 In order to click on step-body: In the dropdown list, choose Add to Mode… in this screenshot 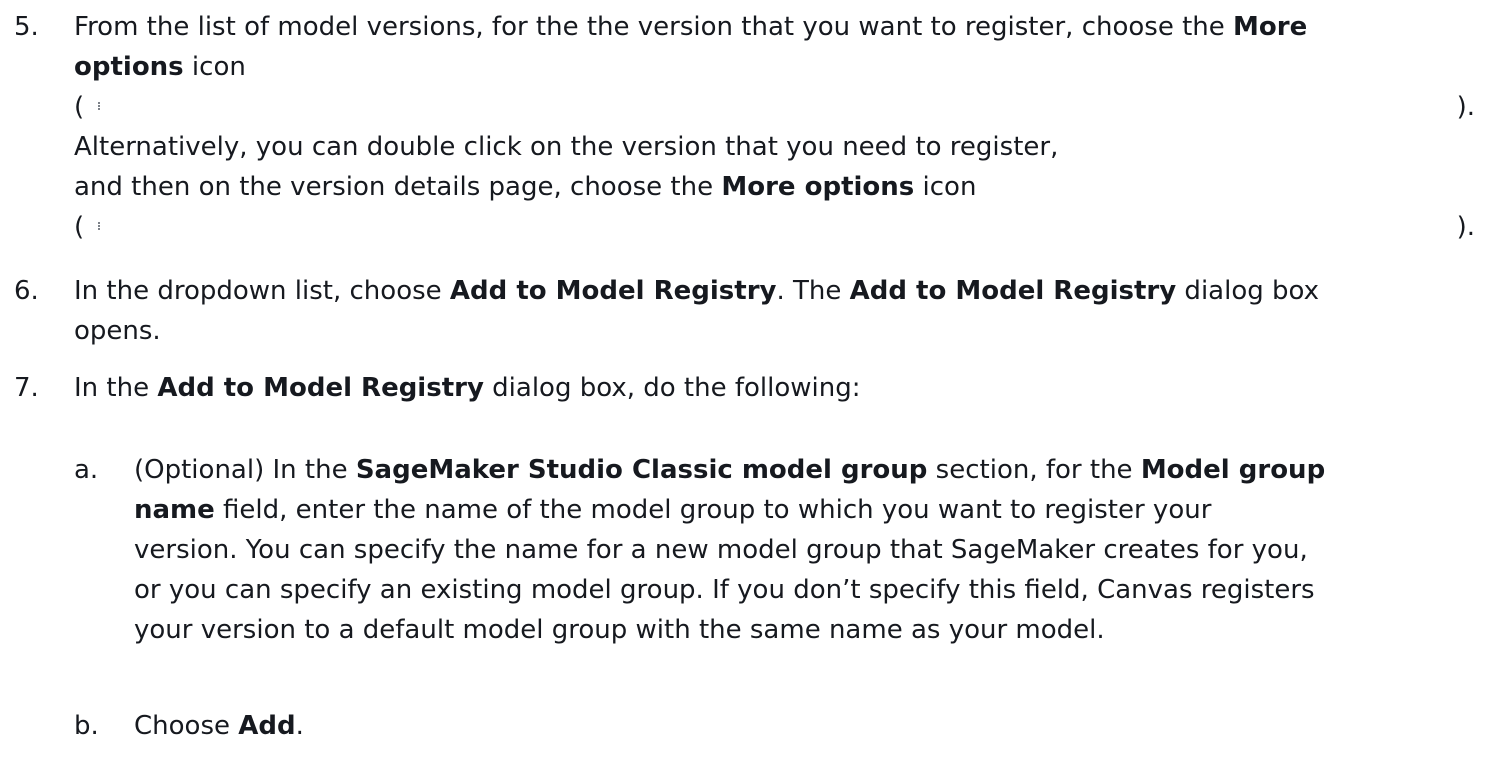, I will do `click(773, 311)`.